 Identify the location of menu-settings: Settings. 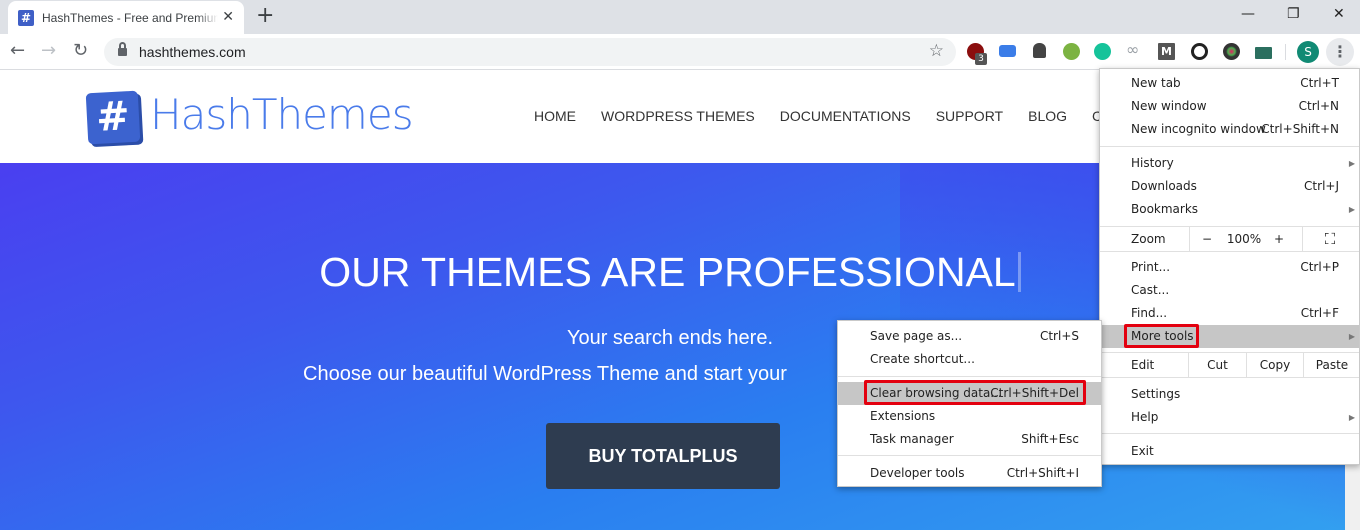
(1229, 394).